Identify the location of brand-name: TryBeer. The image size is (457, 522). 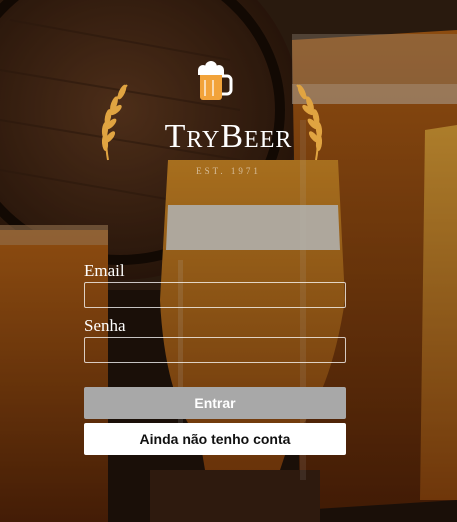
(228, 136).